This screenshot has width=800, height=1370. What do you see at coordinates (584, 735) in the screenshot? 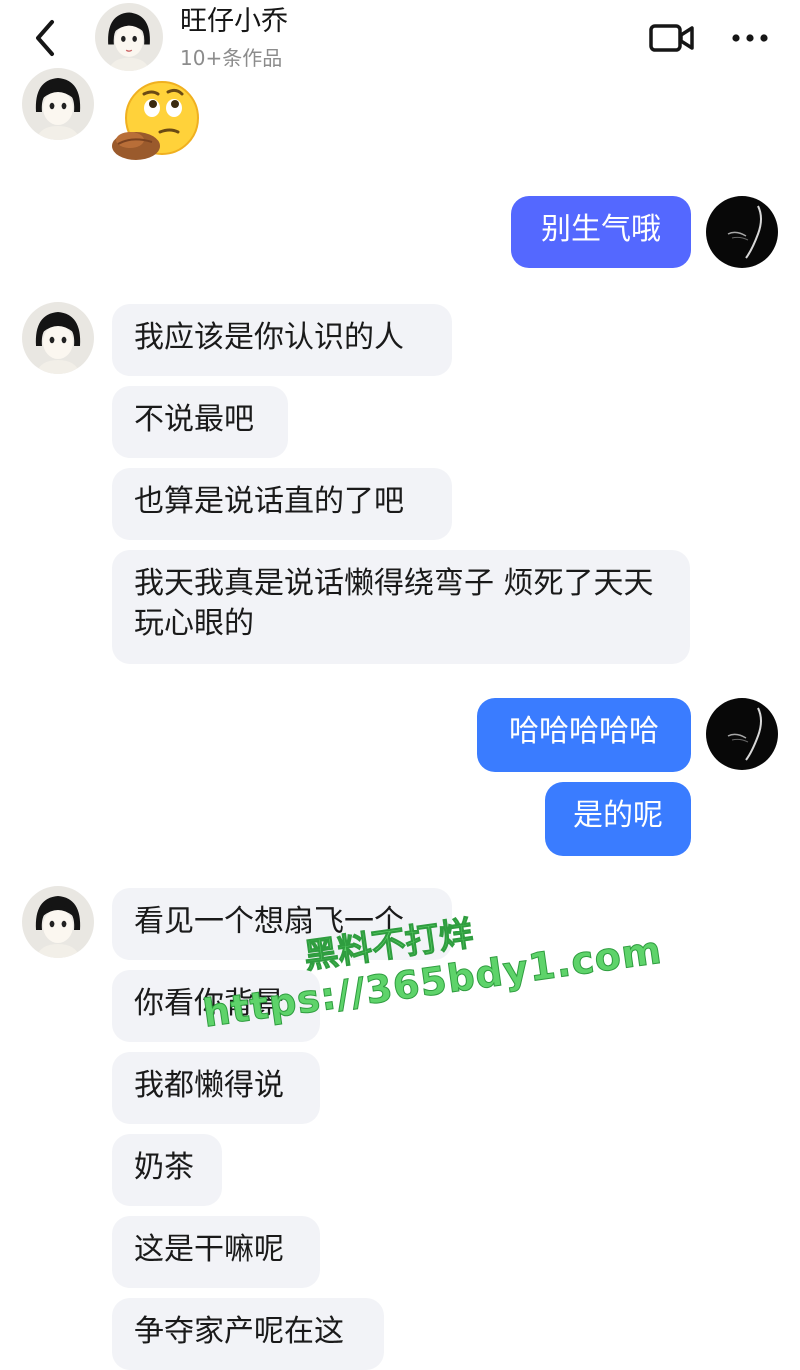
I see `message-bubble-outgoing: 哈哈哈哈哈` at bounding box center [584, 735].